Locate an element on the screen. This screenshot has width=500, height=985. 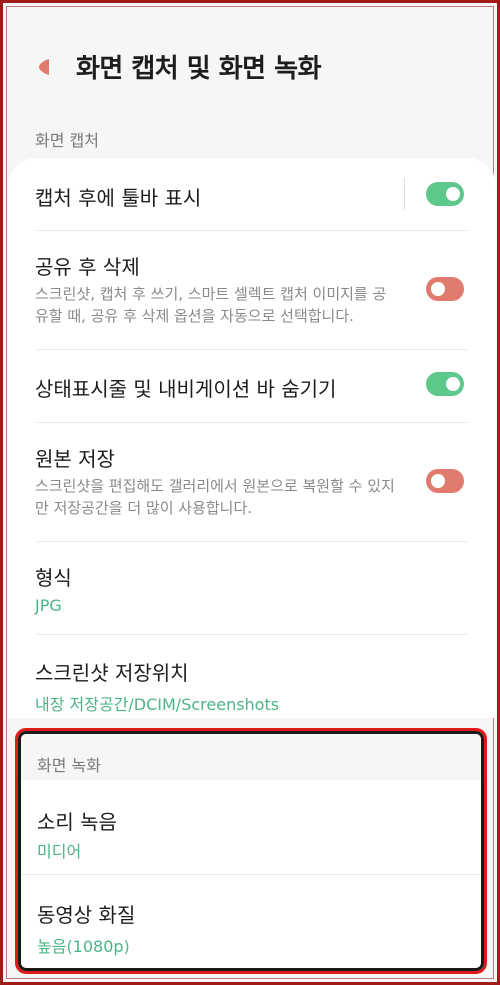
delete-after-share-toggle is located at coordinates (445, 289).